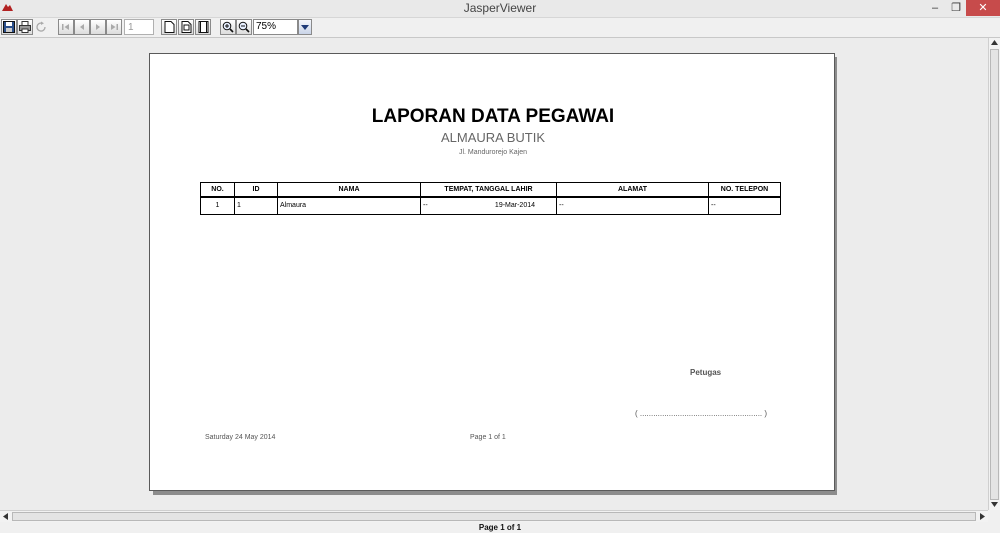 This screenshot has width=1000, height=533. I want to click on reload-button, so click(41, 27).